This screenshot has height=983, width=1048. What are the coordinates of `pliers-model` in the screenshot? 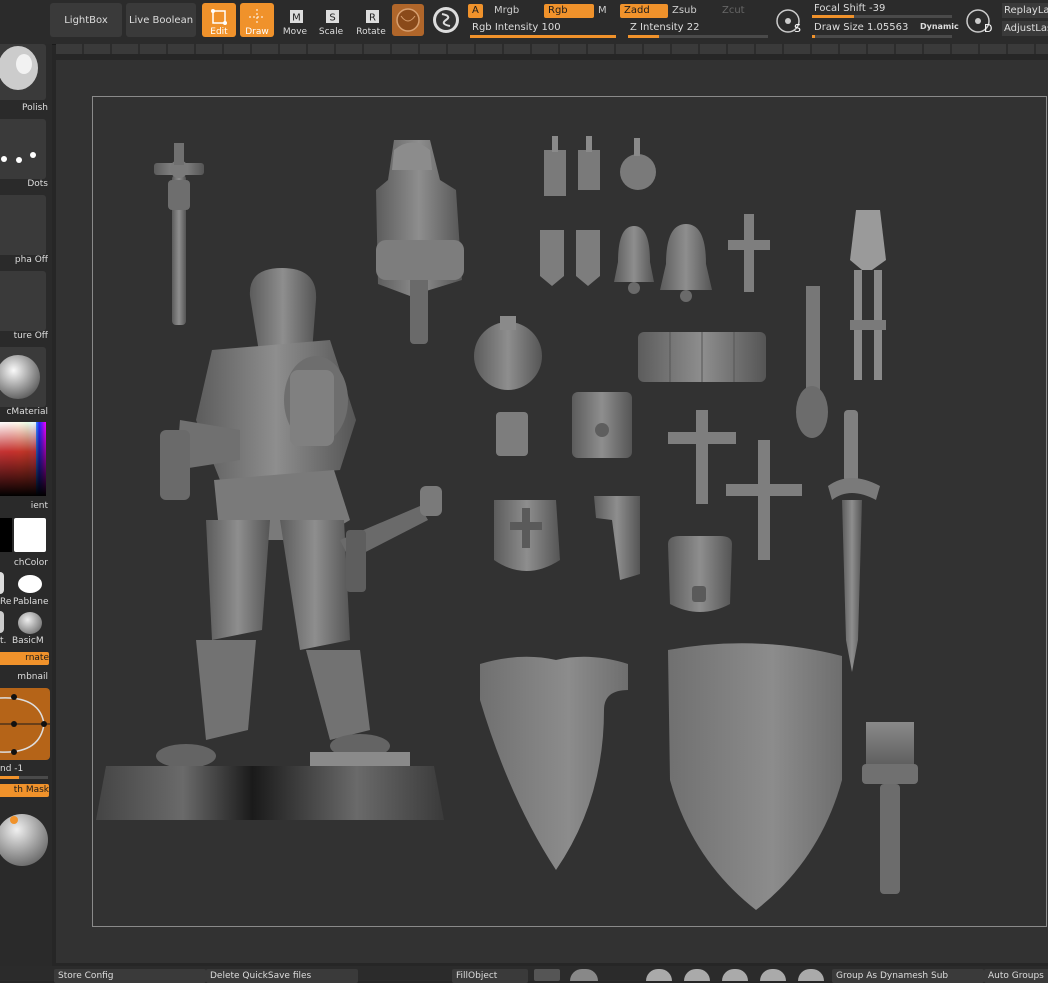 It's located at (868, 295).